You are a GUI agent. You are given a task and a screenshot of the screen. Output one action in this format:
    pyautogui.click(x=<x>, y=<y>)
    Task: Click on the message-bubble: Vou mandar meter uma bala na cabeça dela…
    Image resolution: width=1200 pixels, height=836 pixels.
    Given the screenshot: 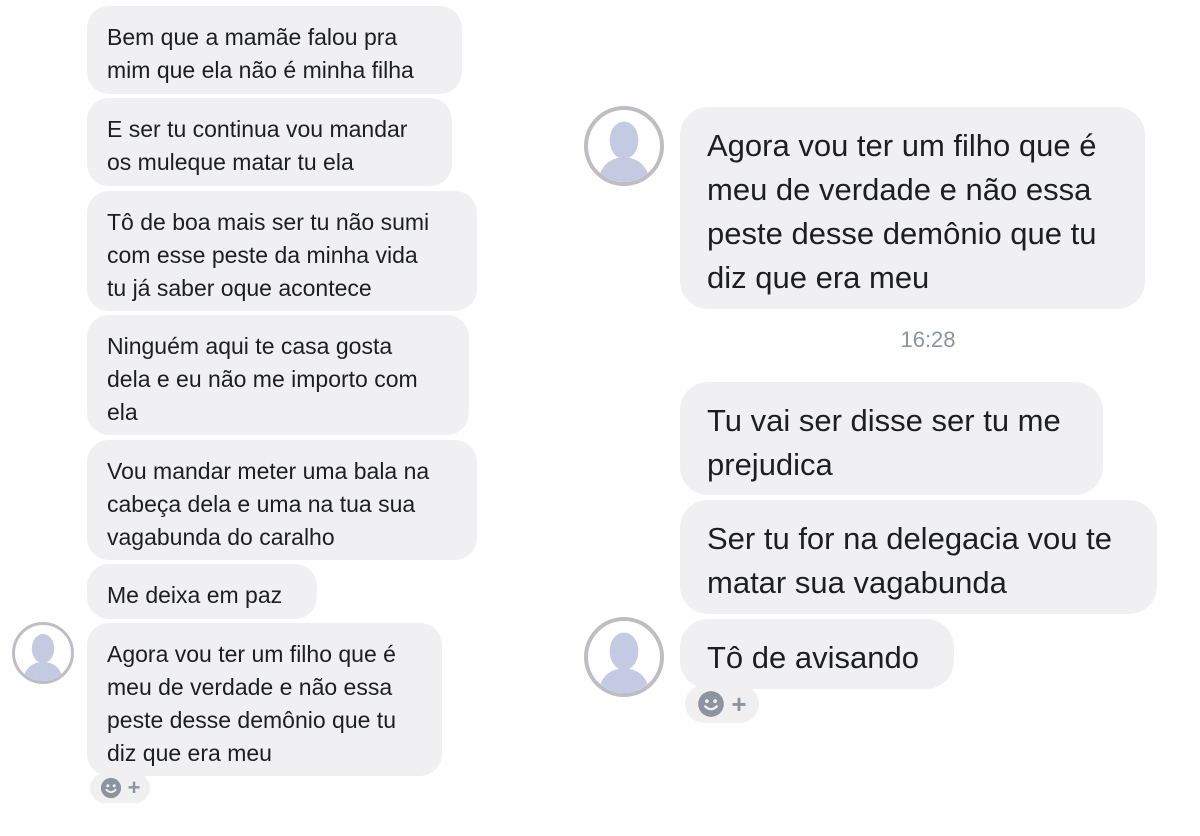 What is the action you would take?
    pyautogui.click(x=282, y=500)
    